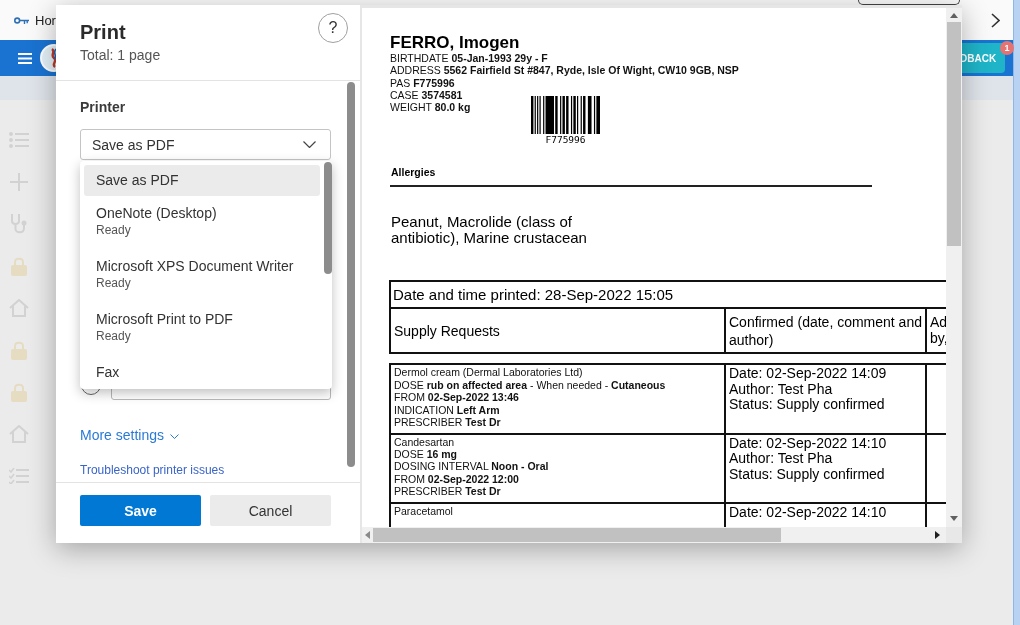  I want to click on request-line: FROM 02-Sep-2022 13:46, so click(456, 397).